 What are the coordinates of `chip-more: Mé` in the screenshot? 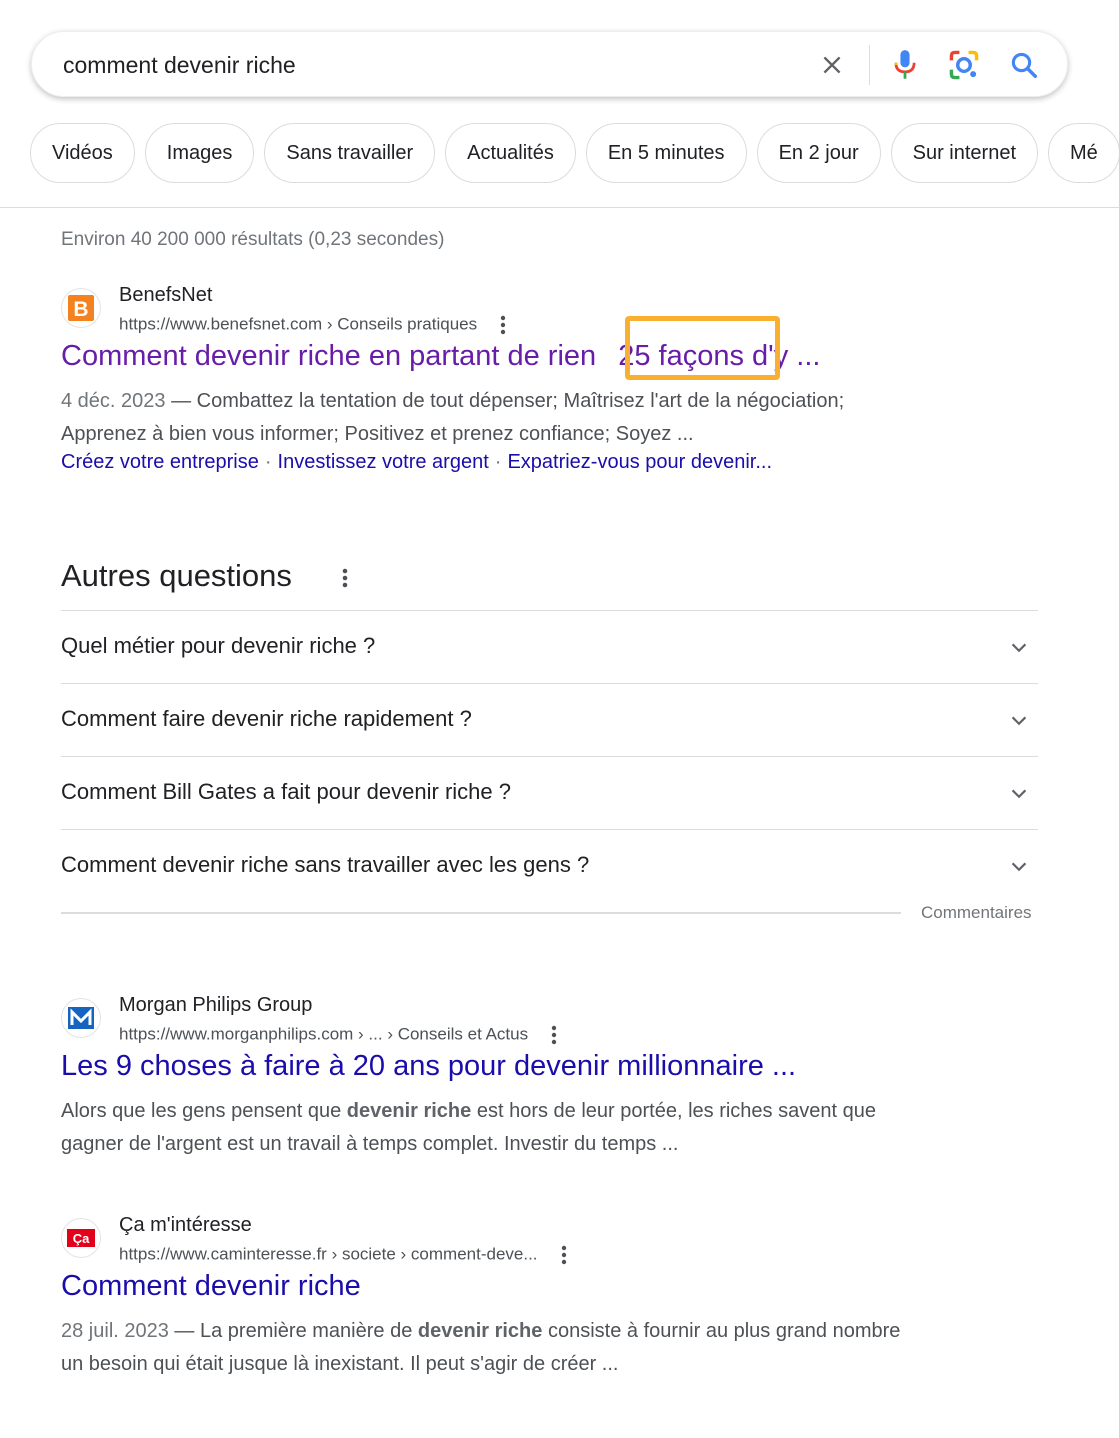 It's located at (1083, 153).